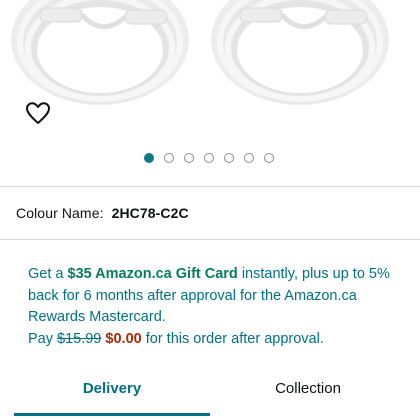 Image resolution: width=420 pixels, height=420 pixels. Describe the element at coordinates (79, 338) in the screenshot. I see `original-price: $15.99` at that location.